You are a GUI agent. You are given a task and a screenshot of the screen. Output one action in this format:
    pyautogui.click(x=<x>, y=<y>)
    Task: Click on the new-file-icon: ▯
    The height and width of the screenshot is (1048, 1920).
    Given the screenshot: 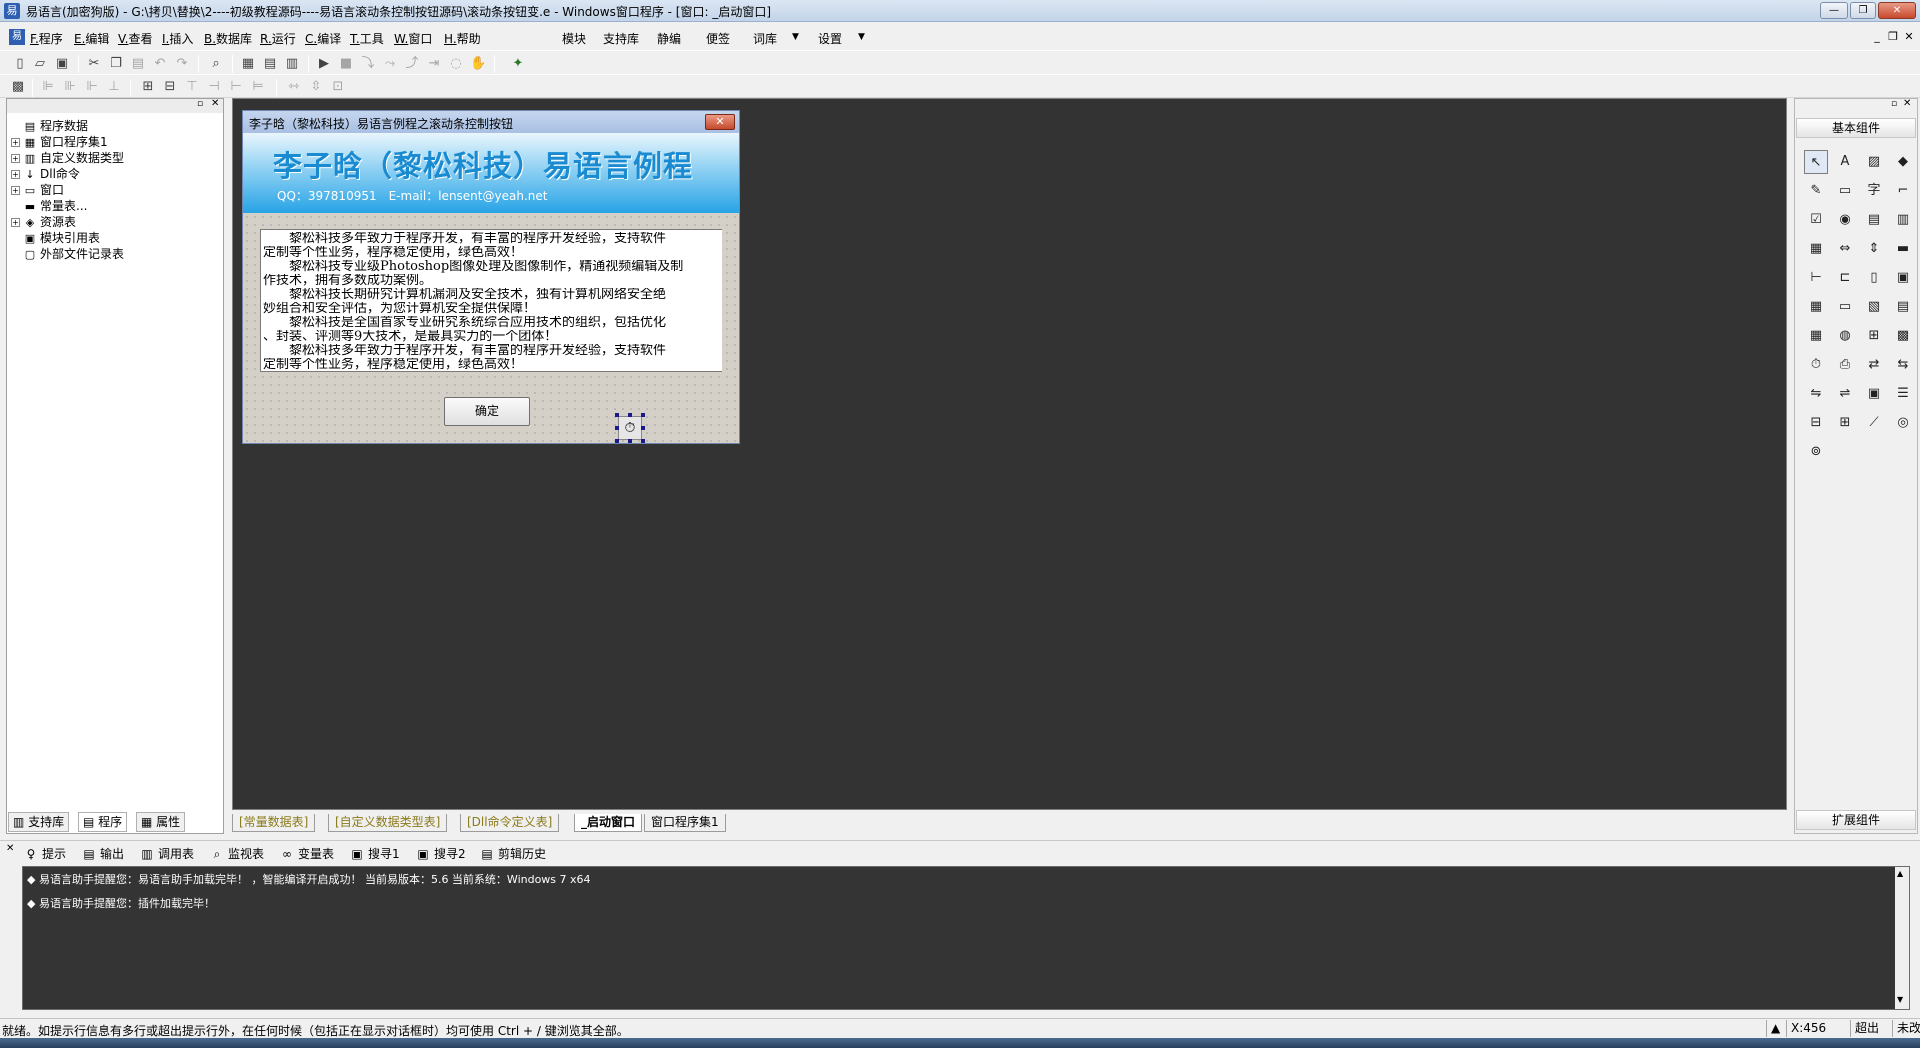 What is the action you would take?
    pyautogui.click(x=20, y=64)
    